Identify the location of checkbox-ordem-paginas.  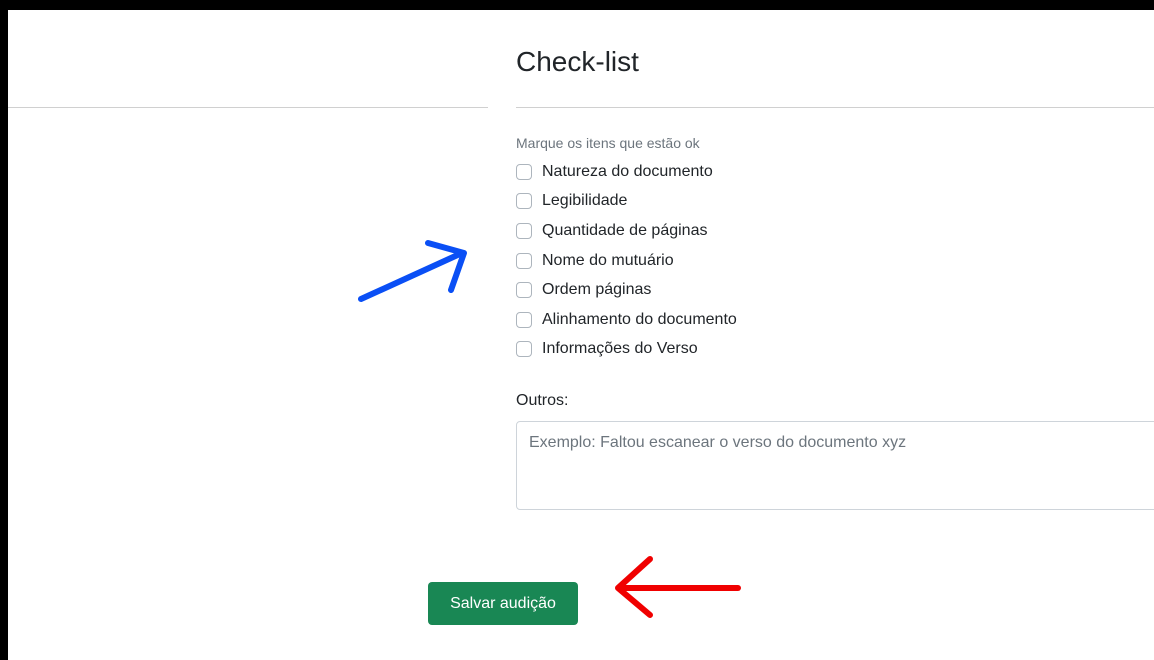
(524, 290).